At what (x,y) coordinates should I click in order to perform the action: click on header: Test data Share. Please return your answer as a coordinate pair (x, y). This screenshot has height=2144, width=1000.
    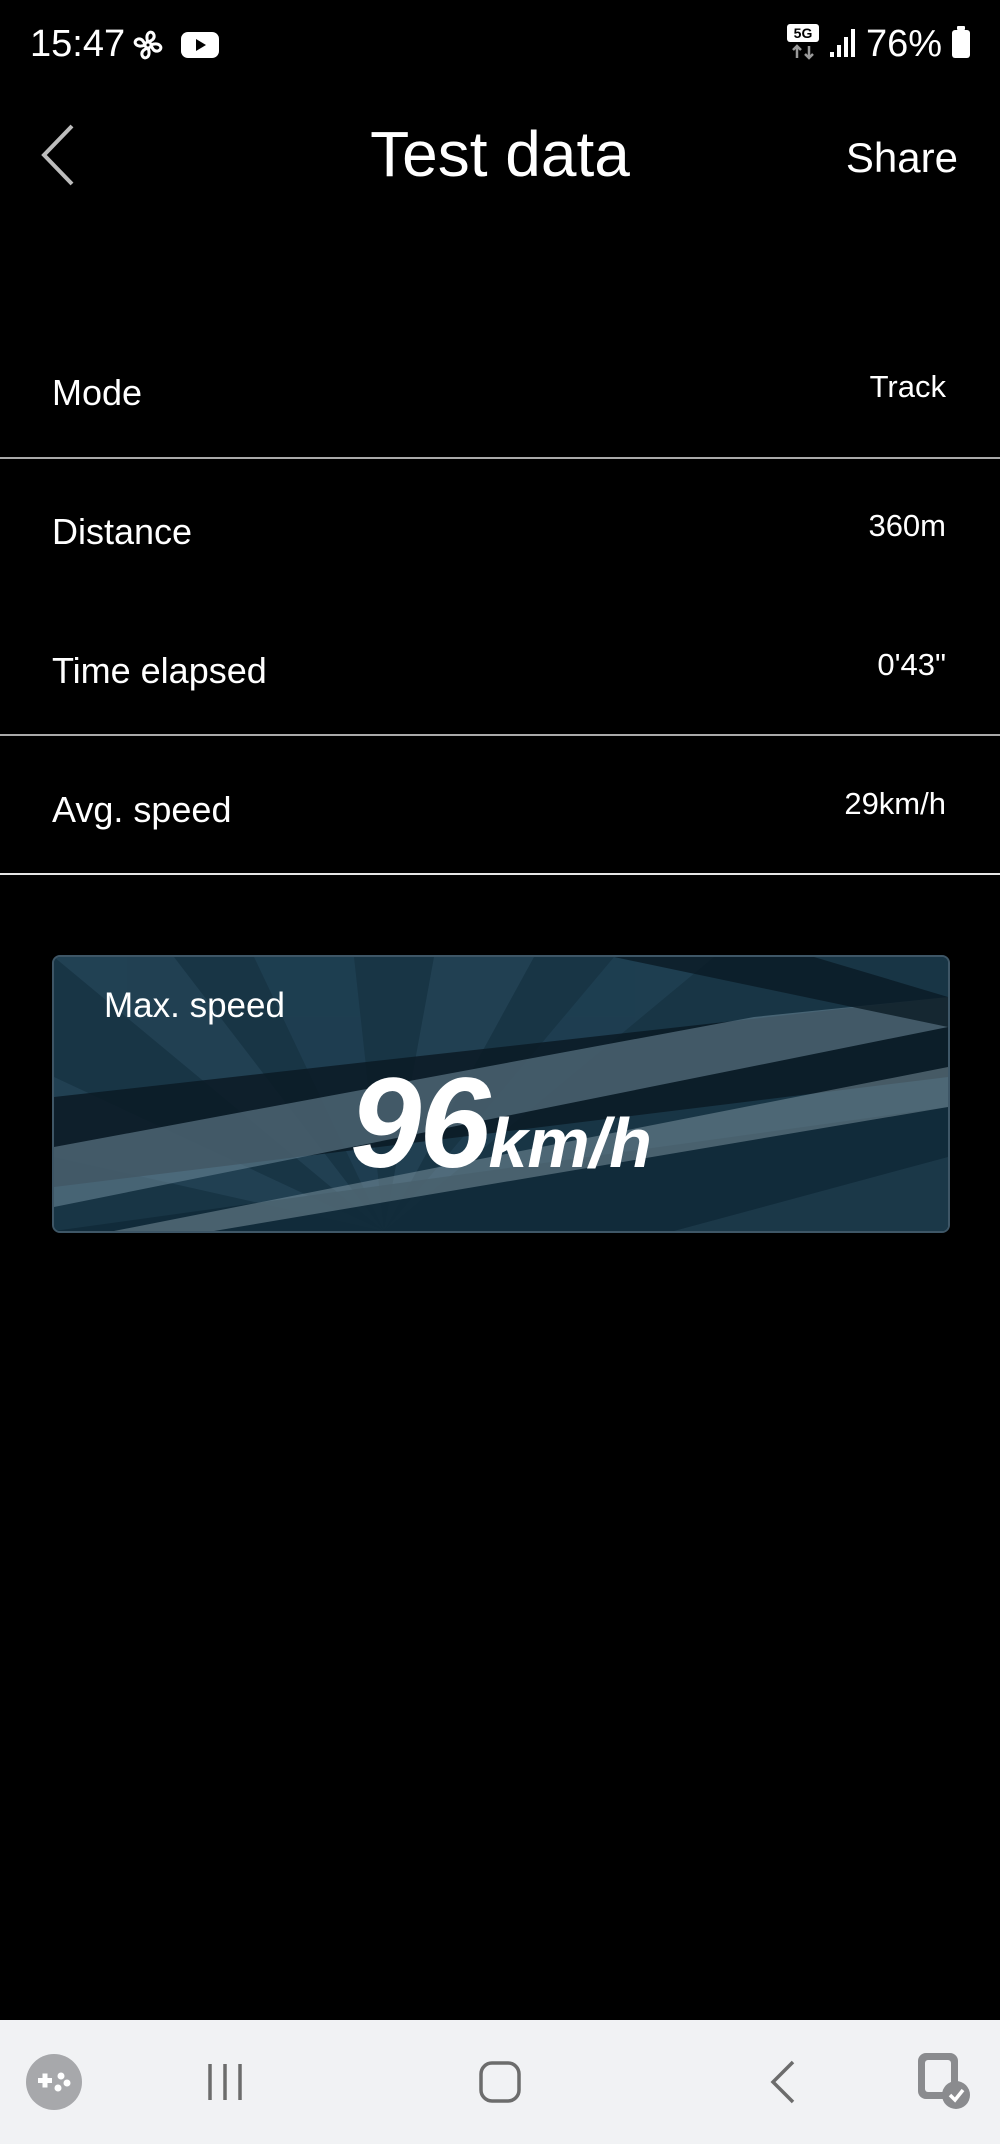
    Looking at the image, I should click on (500, 155).